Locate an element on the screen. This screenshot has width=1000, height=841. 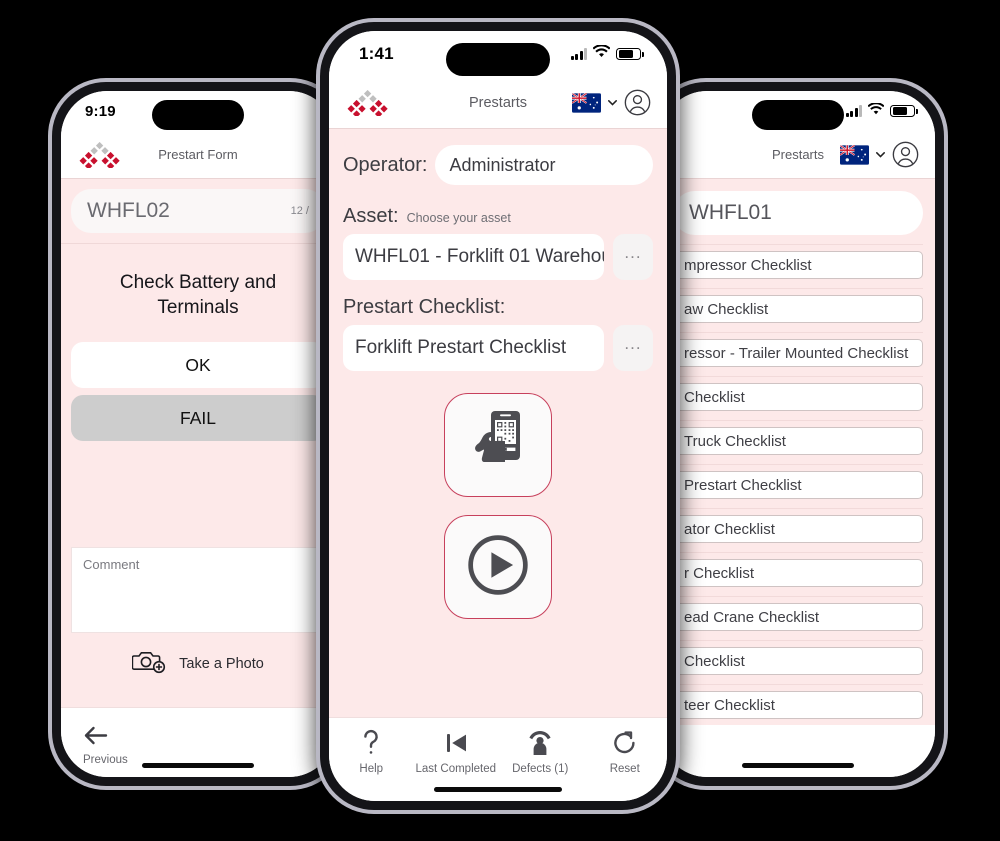
progress-counter: 12 / is located at coordinates (299, 211).